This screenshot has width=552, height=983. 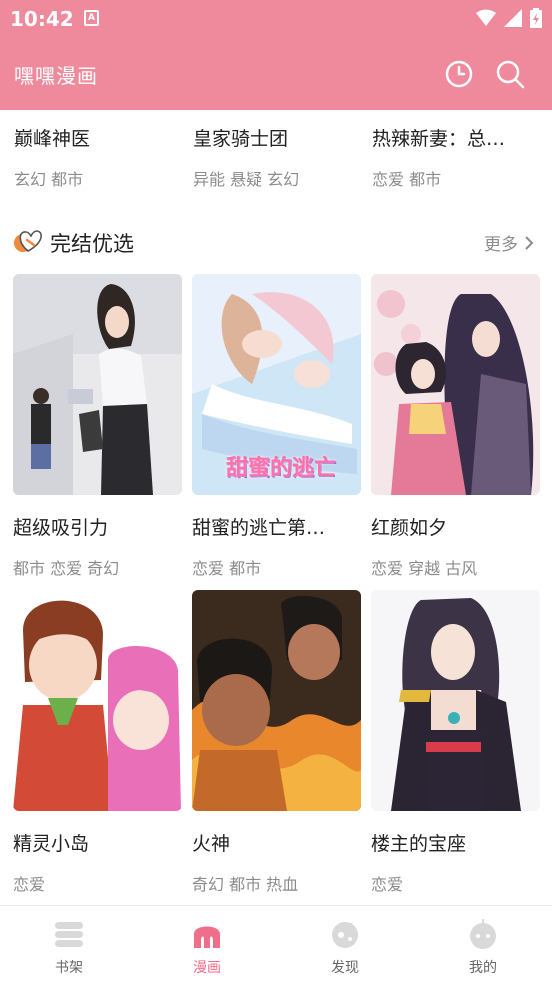 I want to click on nav-item-bookshelf: 书架, so click(x=69, y=944).